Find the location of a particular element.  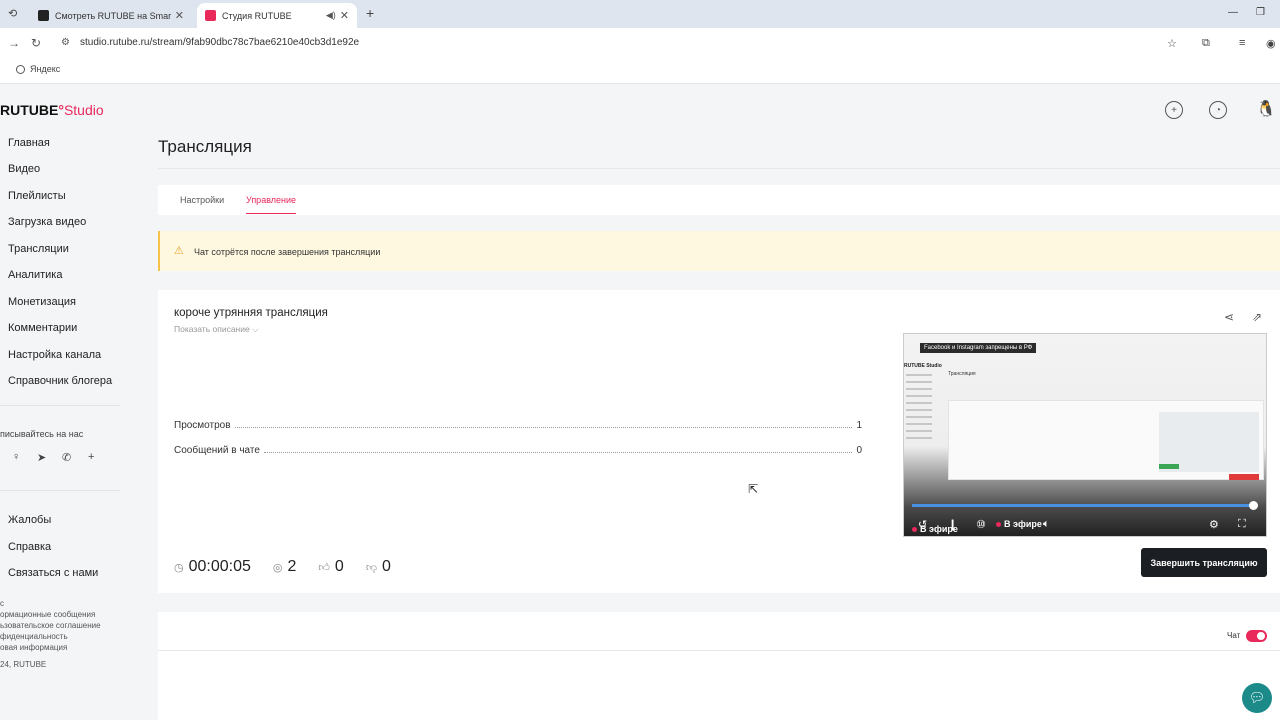

sidebar-item-monetization: Монетизация is located at coordinates (42, 302).